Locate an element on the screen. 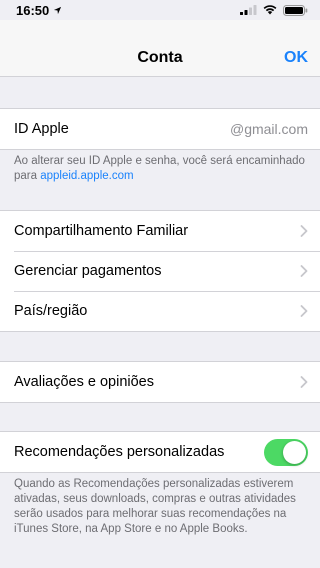 The image size is (320, 568). row-ratings-reviews: Avaliações e opiniões is located at coordinates (160, 382).